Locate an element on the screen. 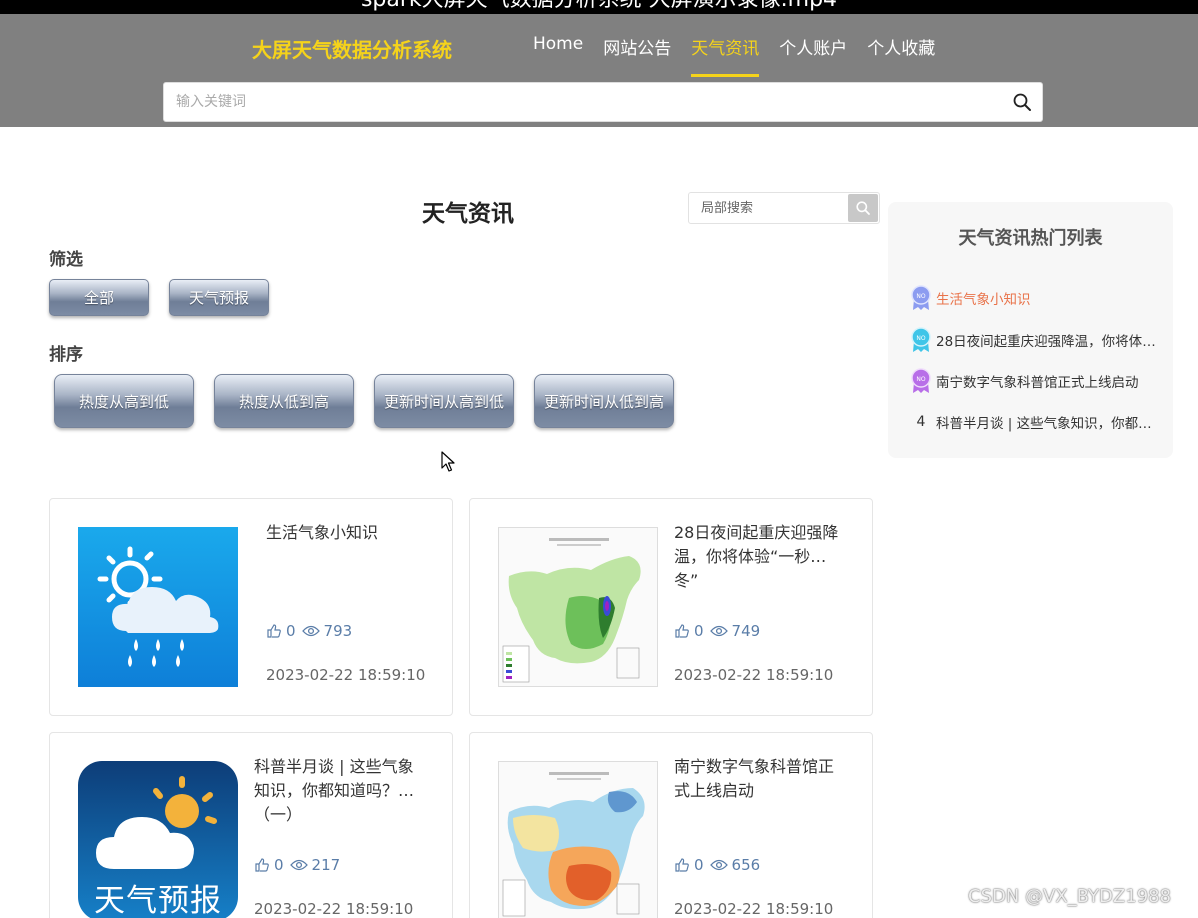  hot-list-item: NO 生活气象小知识 is located at coordinates (1031, 298).